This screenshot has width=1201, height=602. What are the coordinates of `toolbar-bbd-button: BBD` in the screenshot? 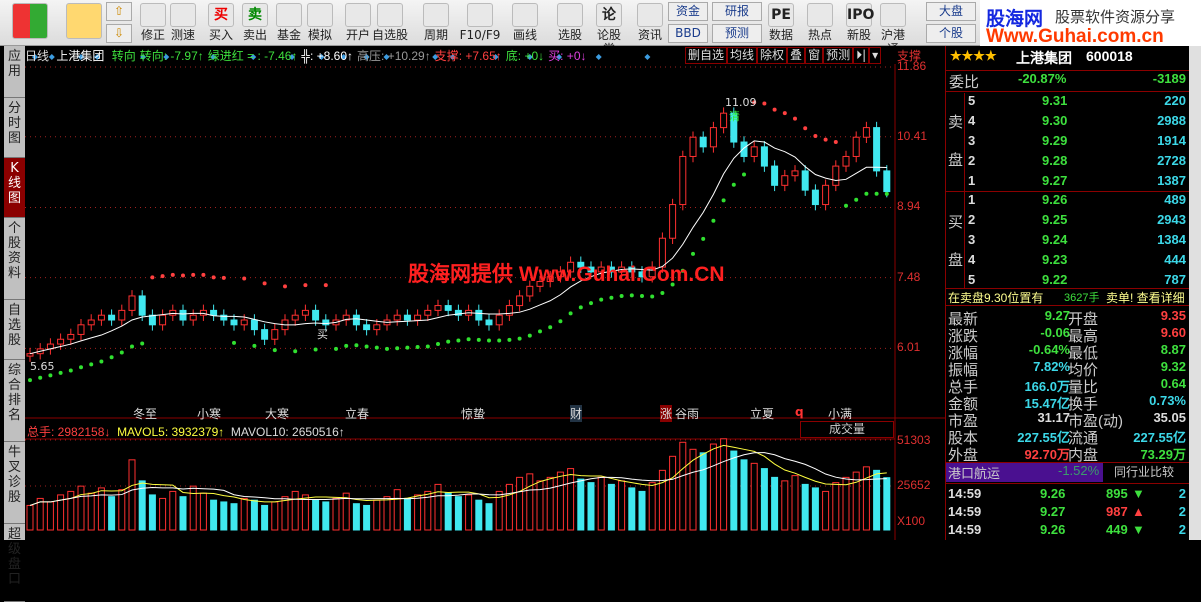 It's located at (688, 33).